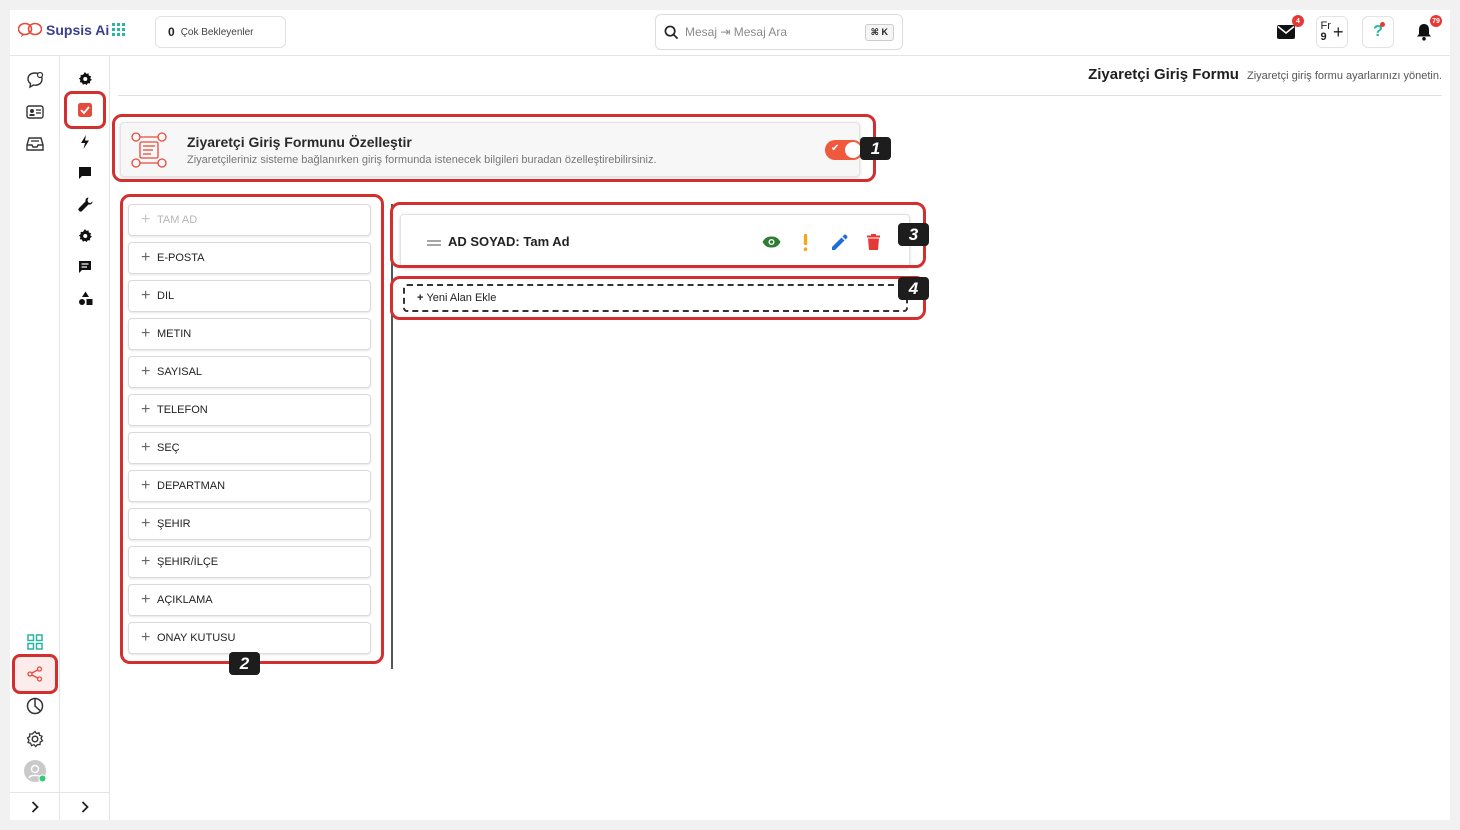 The image size is (1460, 830). I want to click on panel-divider, so click(392, 436).